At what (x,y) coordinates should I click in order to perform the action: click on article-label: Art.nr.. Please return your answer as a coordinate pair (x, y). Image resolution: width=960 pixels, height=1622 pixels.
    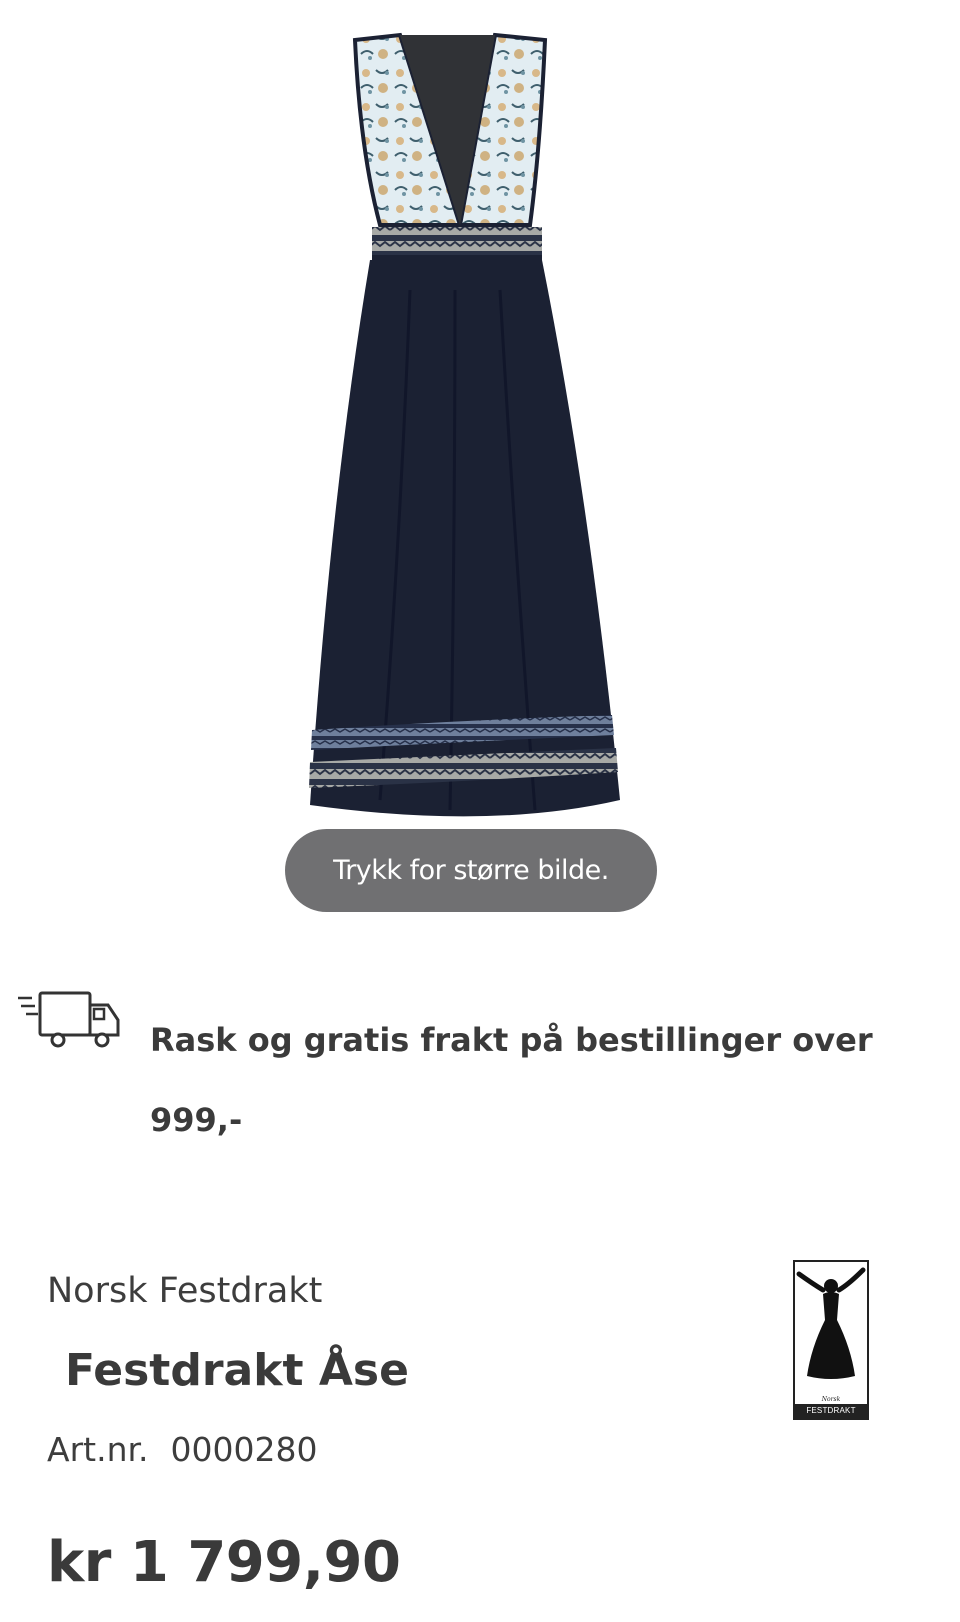
    Looking at the image, I should click on (98, 1449).